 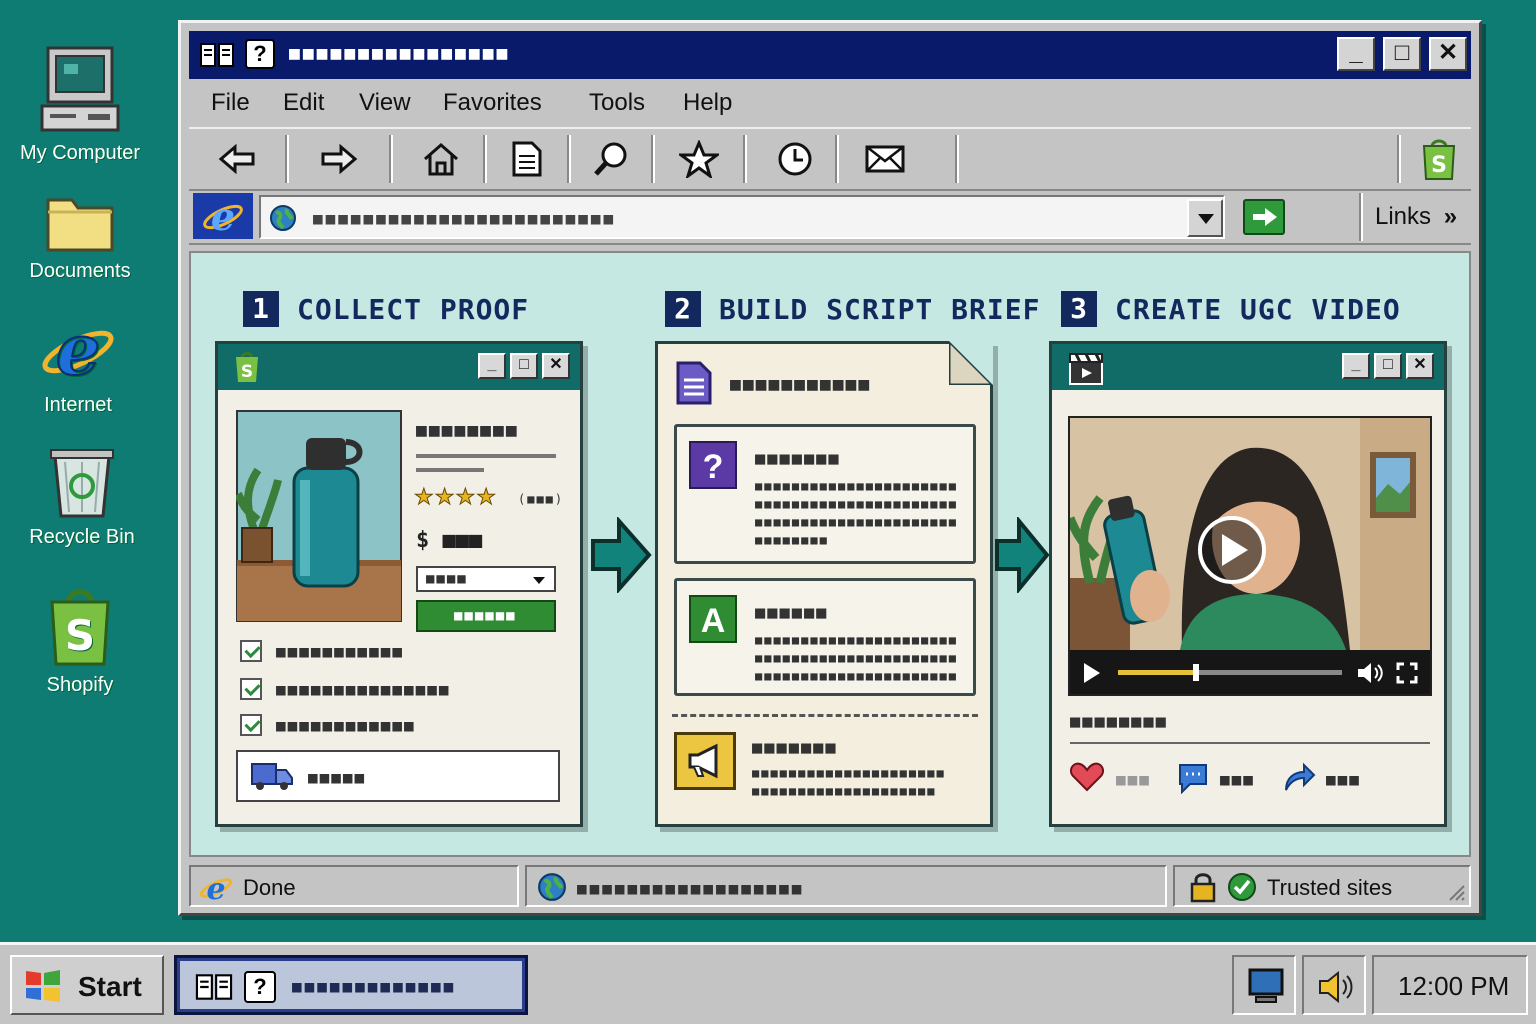 I want to click on heart-icon, so click(x=1087, y=777).